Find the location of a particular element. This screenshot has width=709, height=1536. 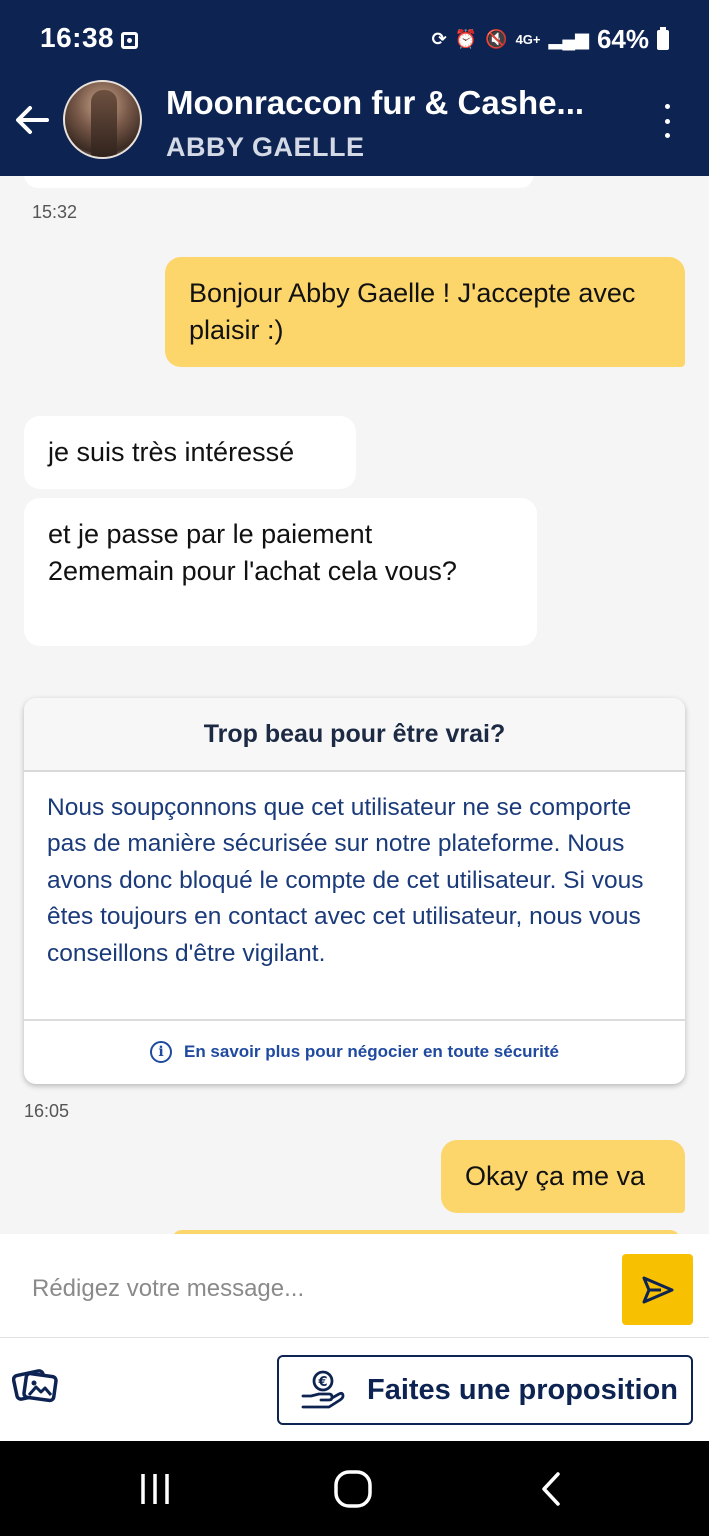

incoming-message: je suis très intéressé is located at coordinates (190, 452).